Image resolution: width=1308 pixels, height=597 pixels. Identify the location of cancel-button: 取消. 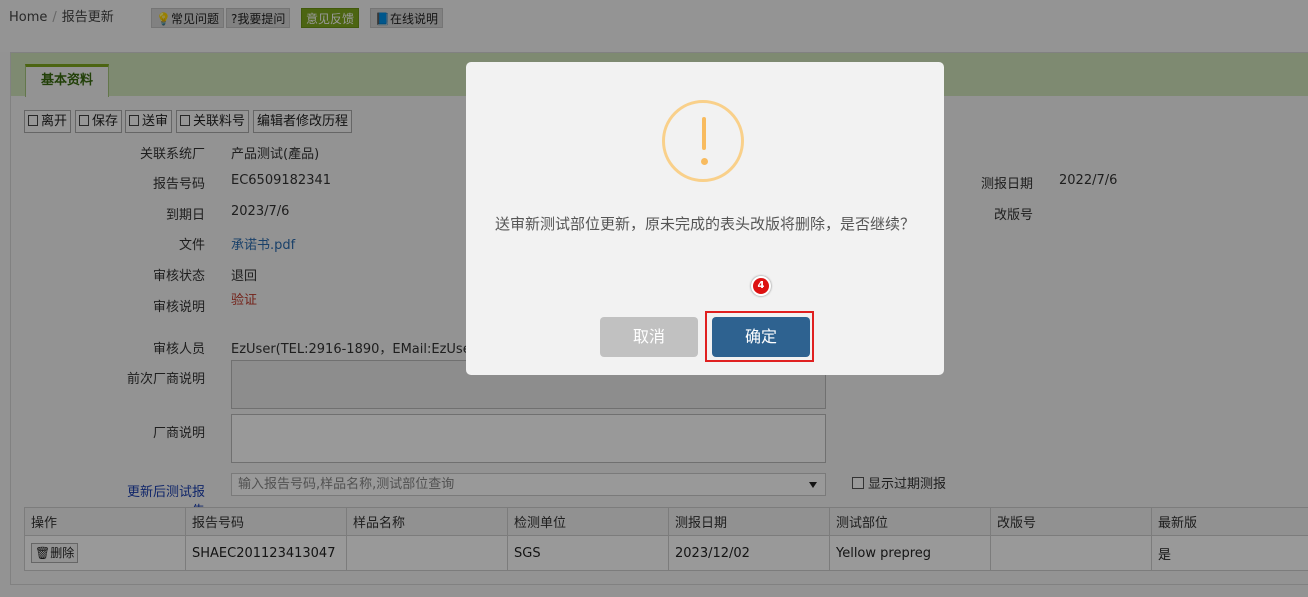
(649, 337).